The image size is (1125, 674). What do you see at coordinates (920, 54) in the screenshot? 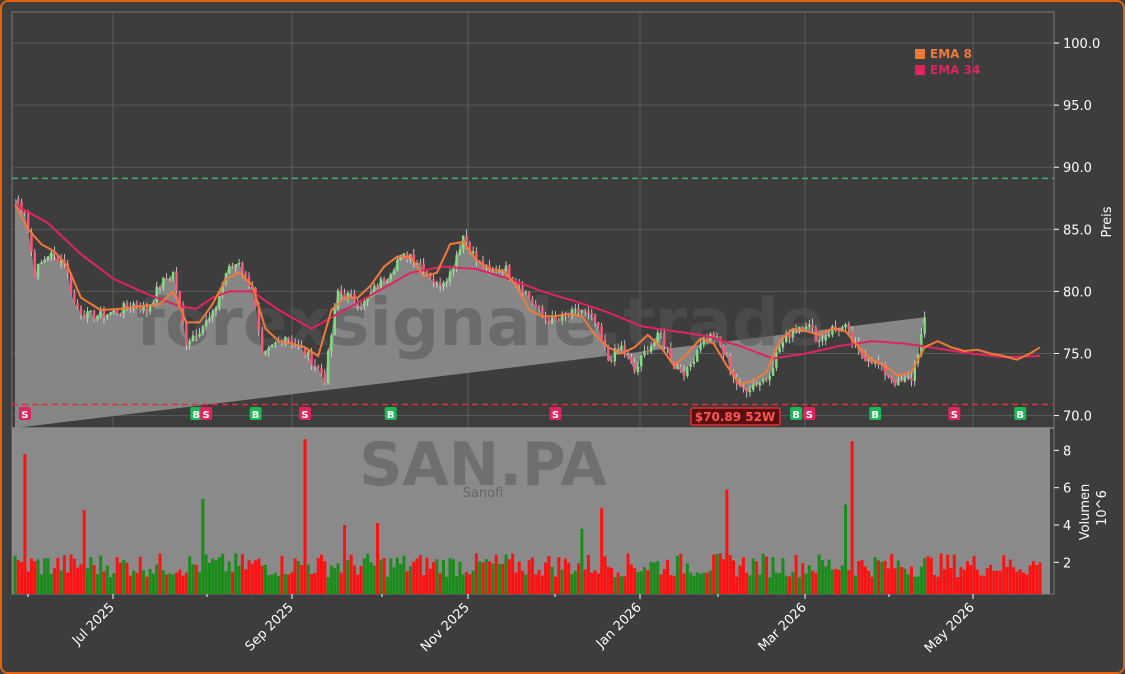
I see `legend-swatch-ema8` at bounding box center [920, 54].